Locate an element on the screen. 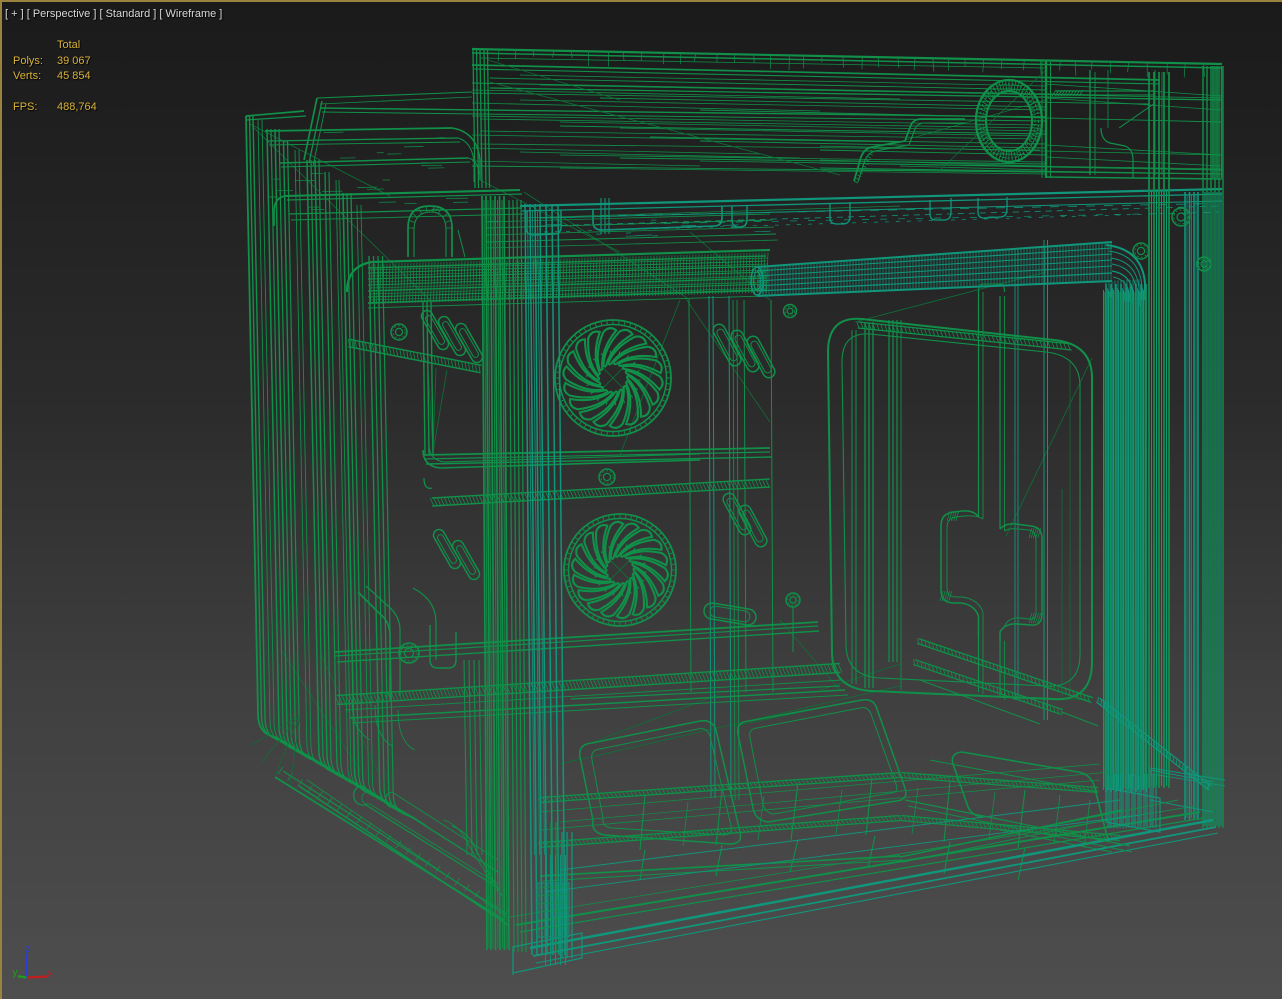  svg-text: x is located at coordinates (50, 974).